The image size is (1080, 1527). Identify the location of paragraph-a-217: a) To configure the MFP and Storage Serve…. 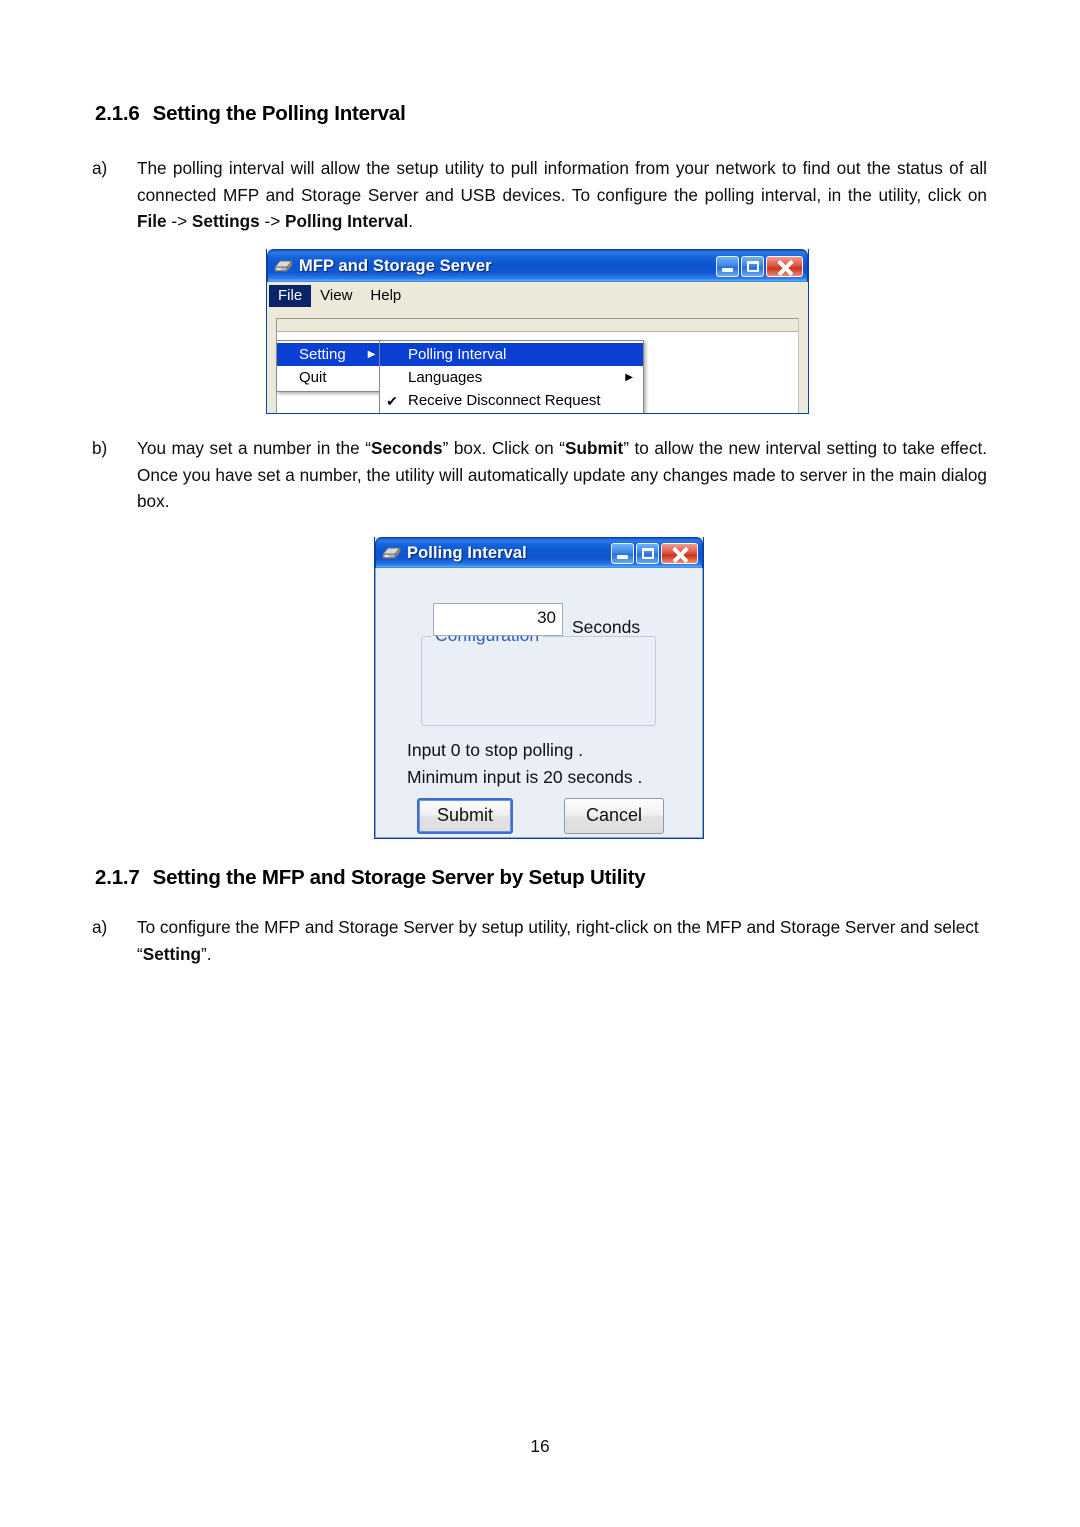
(542, 940).